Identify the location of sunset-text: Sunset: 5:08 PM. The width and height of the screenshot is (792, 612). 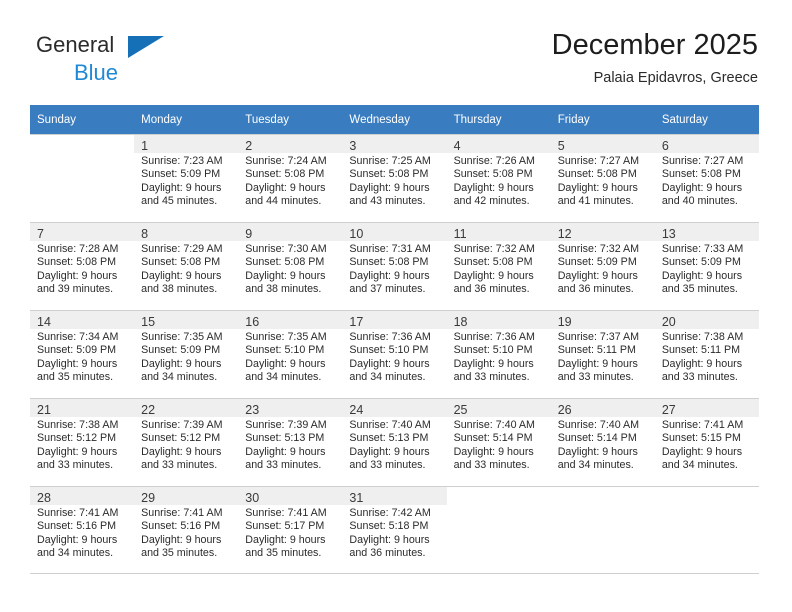
(597, 174).